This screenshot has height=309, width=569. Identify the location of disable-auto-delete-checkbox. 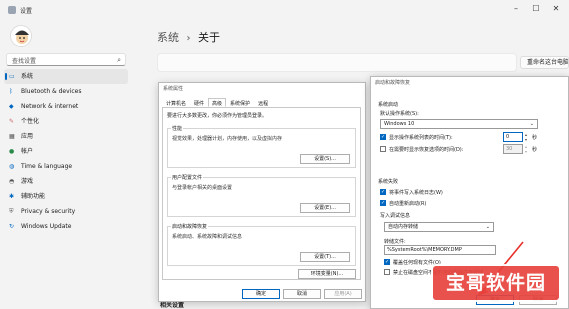
(387, 272).